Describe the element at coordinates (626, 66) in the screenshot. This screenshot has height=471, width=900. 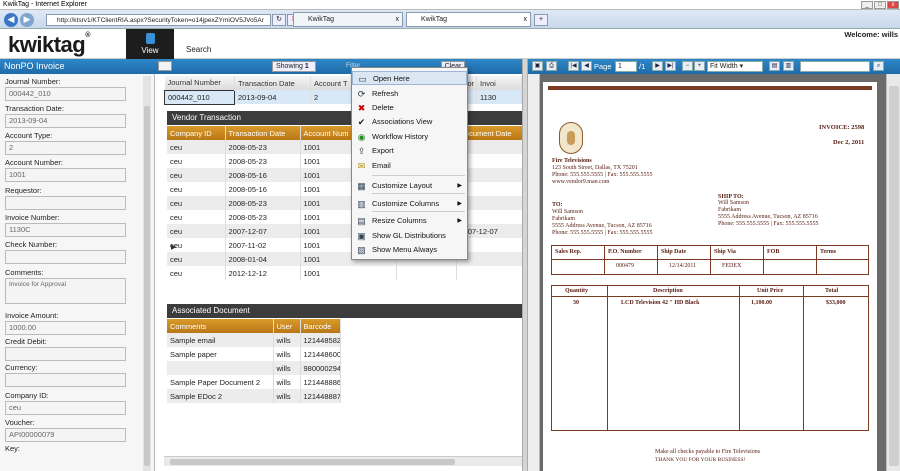
I see `page-input: 1` at that location.